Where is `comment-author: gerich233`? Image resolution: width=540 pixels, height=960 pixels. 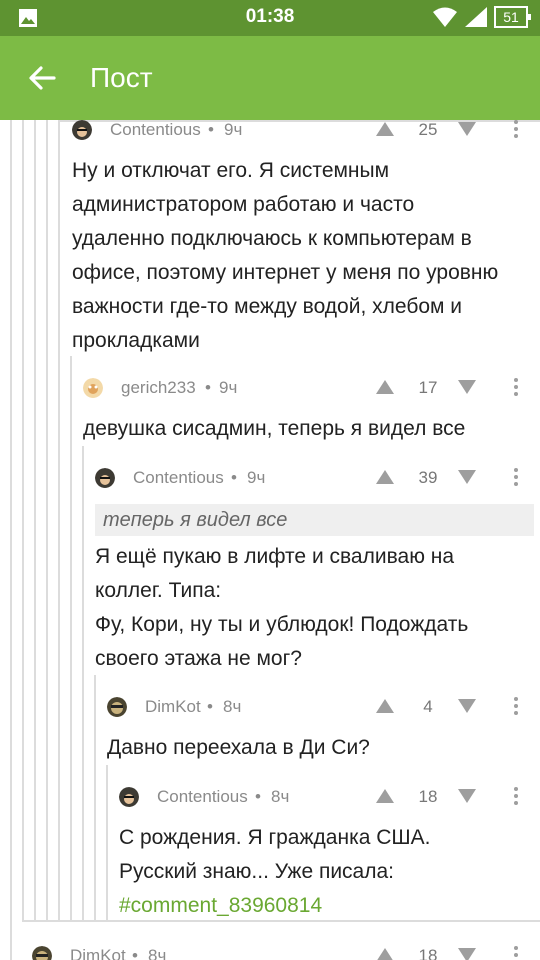
comment-author: gerich233 is located at coordinates (158, 388).